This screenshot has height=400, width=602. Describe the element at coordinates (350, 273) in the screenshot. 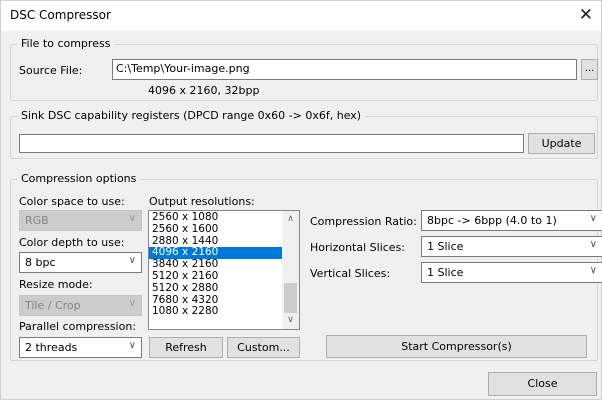

I see `vertical-slices-label: Vertical Slices:` at that location.